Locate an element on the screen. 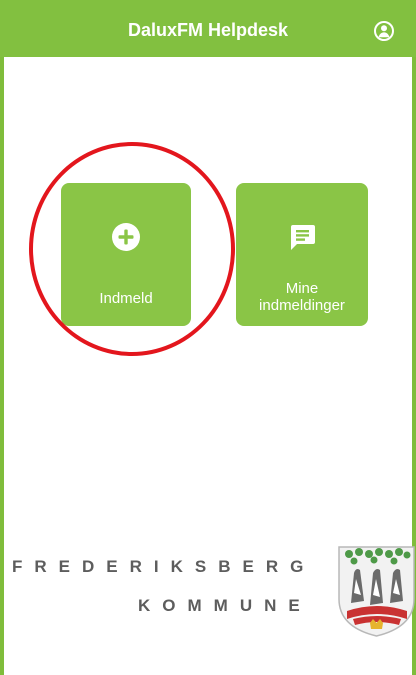 The height and width of the screenshot is (675, 416). app-title: DaluxFM Helpdesk is located at coordinates (208, 30).